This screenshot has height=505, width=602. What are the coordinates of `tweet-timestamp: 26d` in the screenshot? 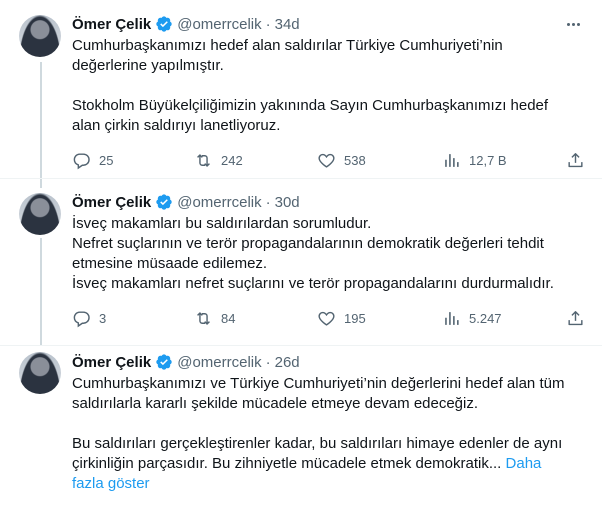 It's located at (287, 362).